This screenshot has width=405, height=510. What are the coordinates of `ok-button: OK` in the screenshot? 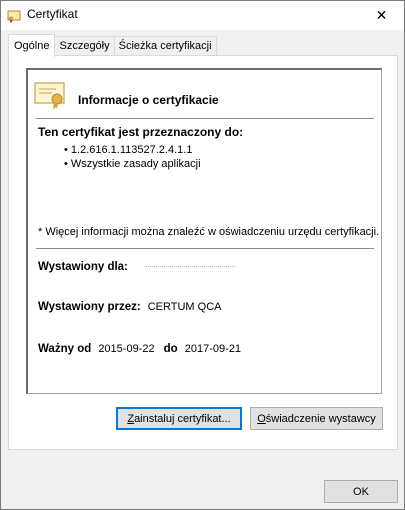 It's located at (361, 491).